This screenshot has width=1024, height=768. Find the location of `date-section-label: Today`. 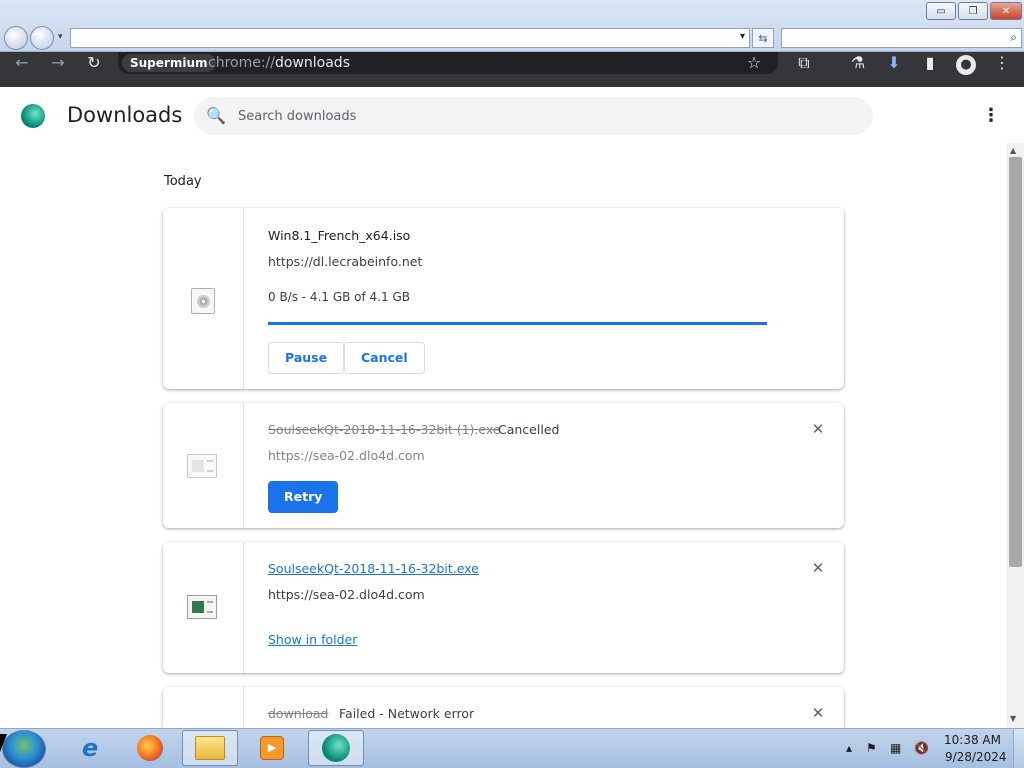

date-section-label: Today is located at coordinates (183, 181).